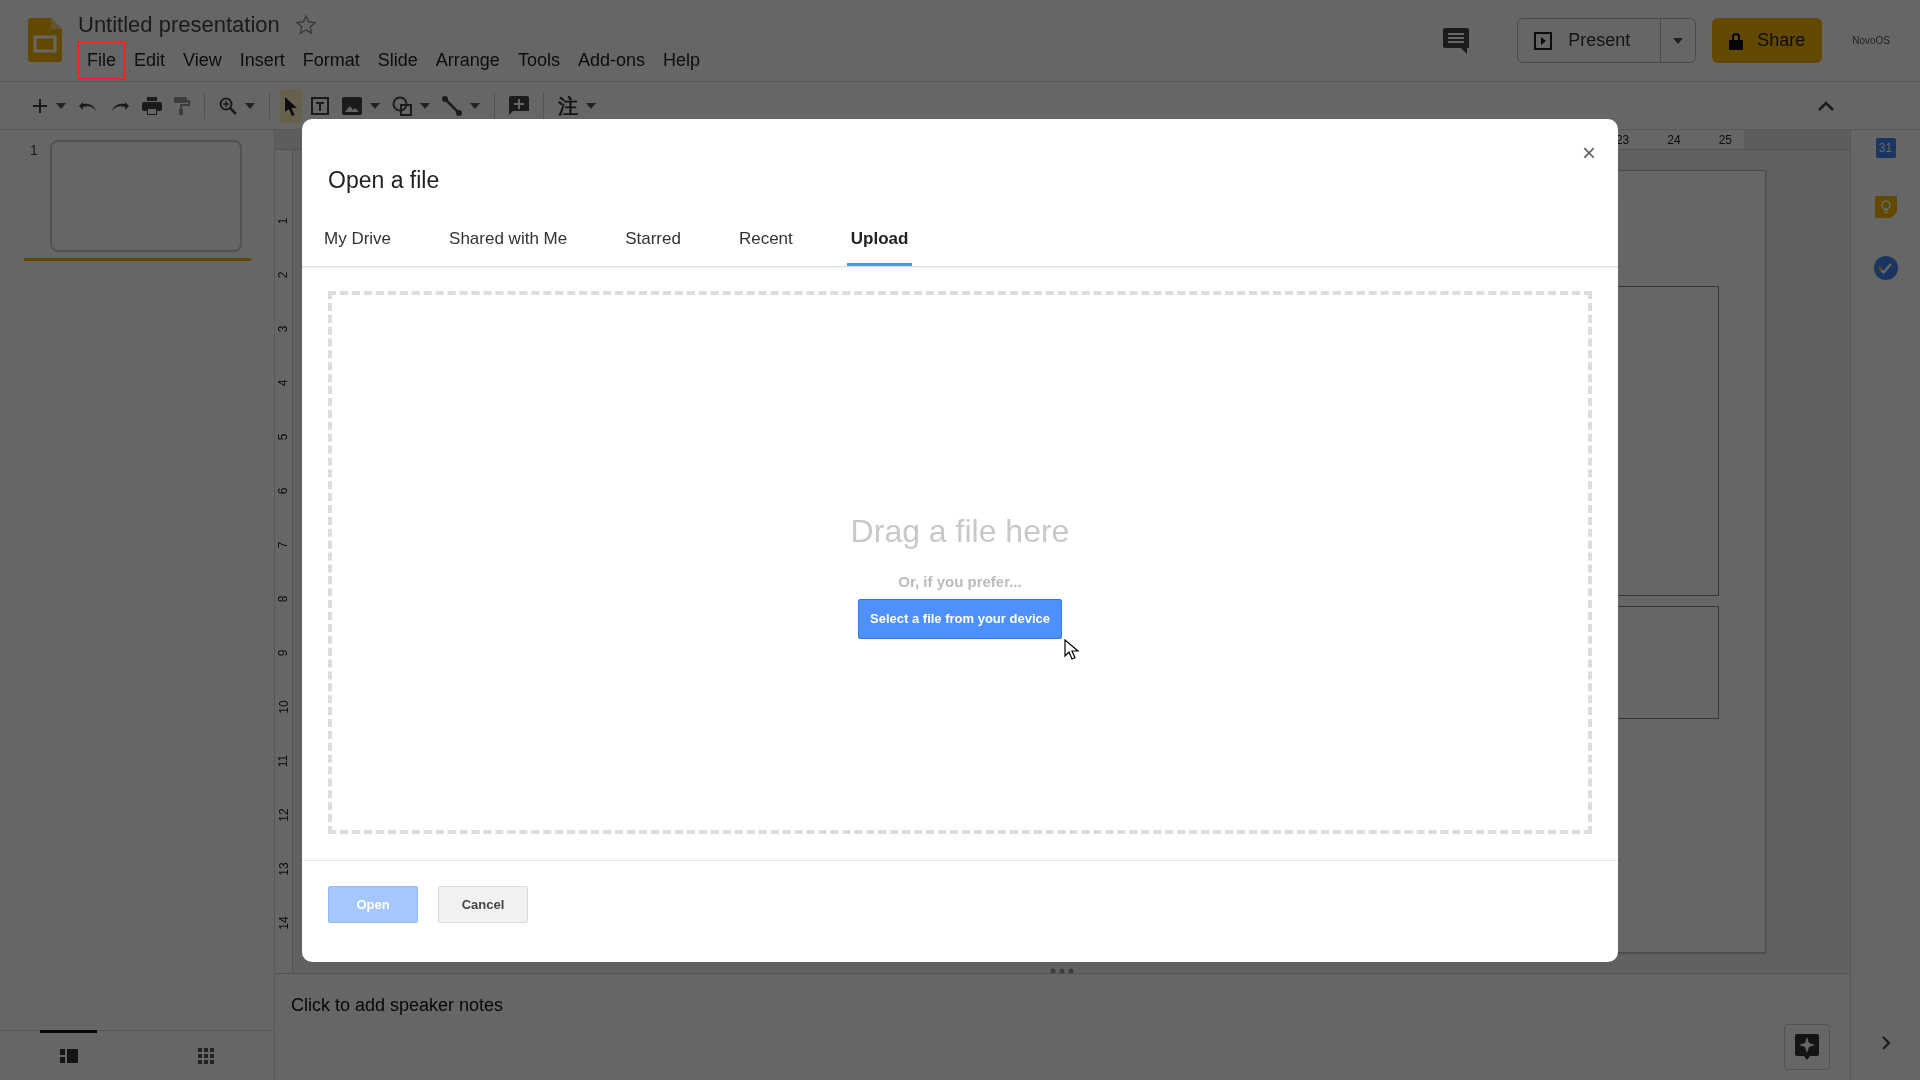 The image size is (1920, 1080). Describe the element at coordinates (262, 60) in the screenshot. I see `menu-item: Insert` at that location.